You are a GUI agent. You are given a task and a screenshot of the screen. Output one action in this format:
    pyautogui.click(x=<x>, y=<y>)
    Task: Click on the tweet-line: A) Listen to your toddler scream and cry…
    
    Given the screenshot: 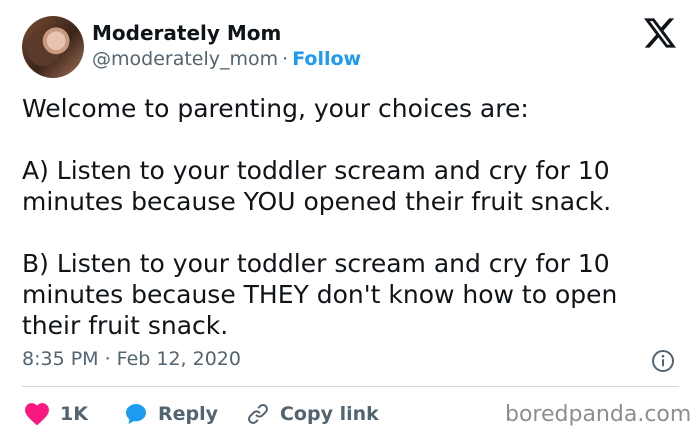 What is the action you would take?
    pyautogui.click(x=316, y=170)
    